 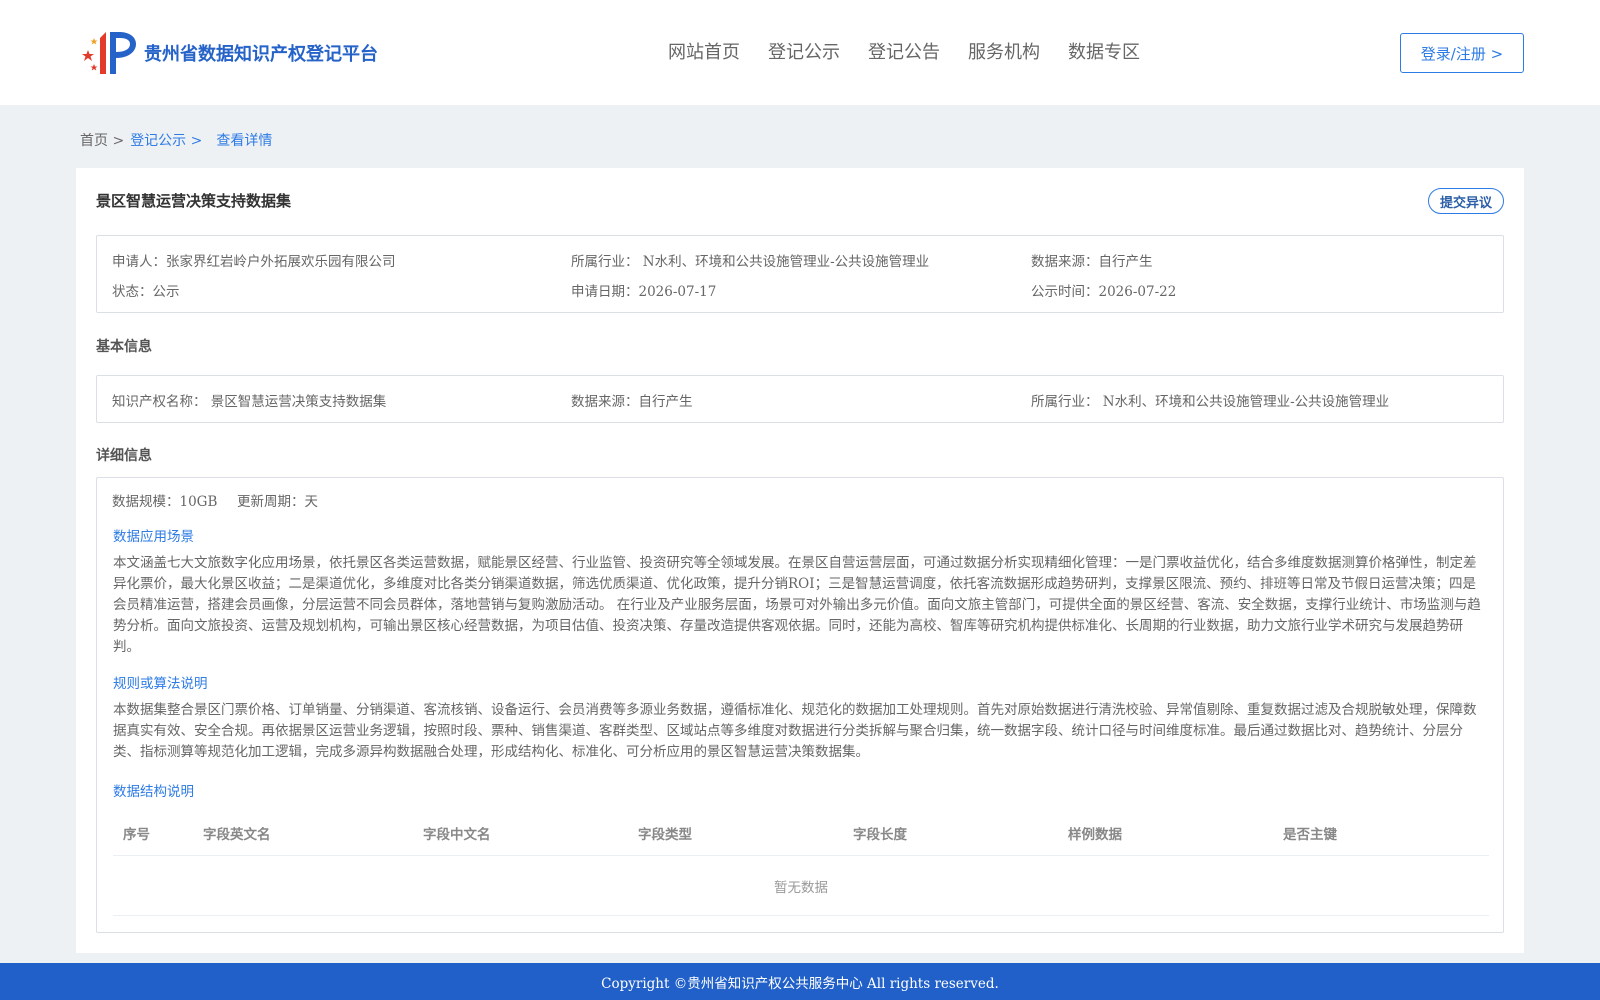 I want to click on column-header: 序号, so click(x=136, y=835).